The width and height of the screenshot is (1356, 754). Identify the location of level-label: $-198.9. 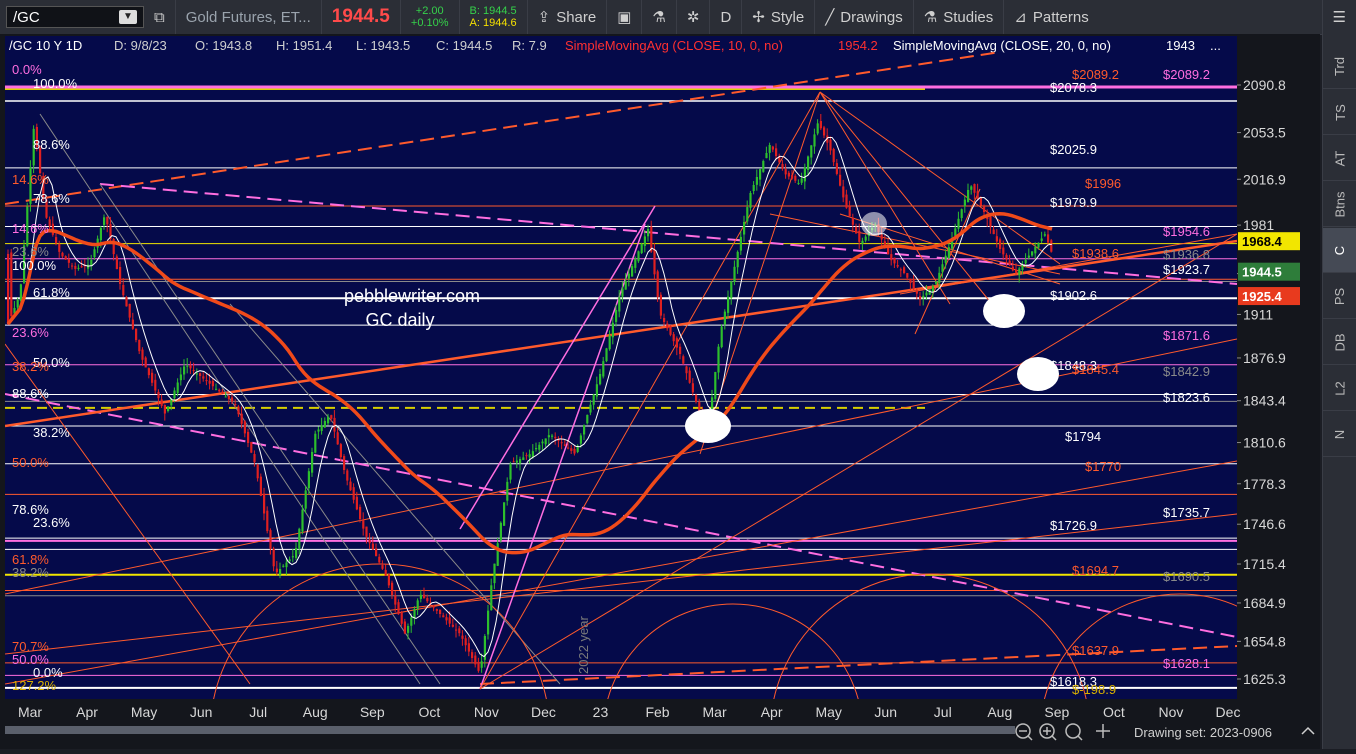
(1094, 689).